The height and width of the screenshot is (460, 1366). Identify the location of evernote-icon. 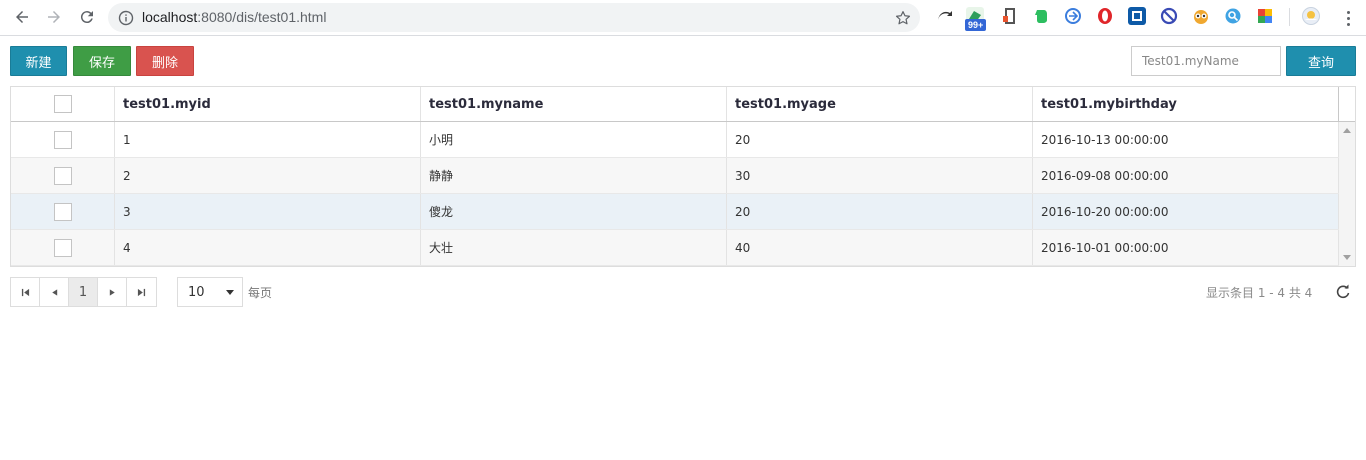
(1041, 16).